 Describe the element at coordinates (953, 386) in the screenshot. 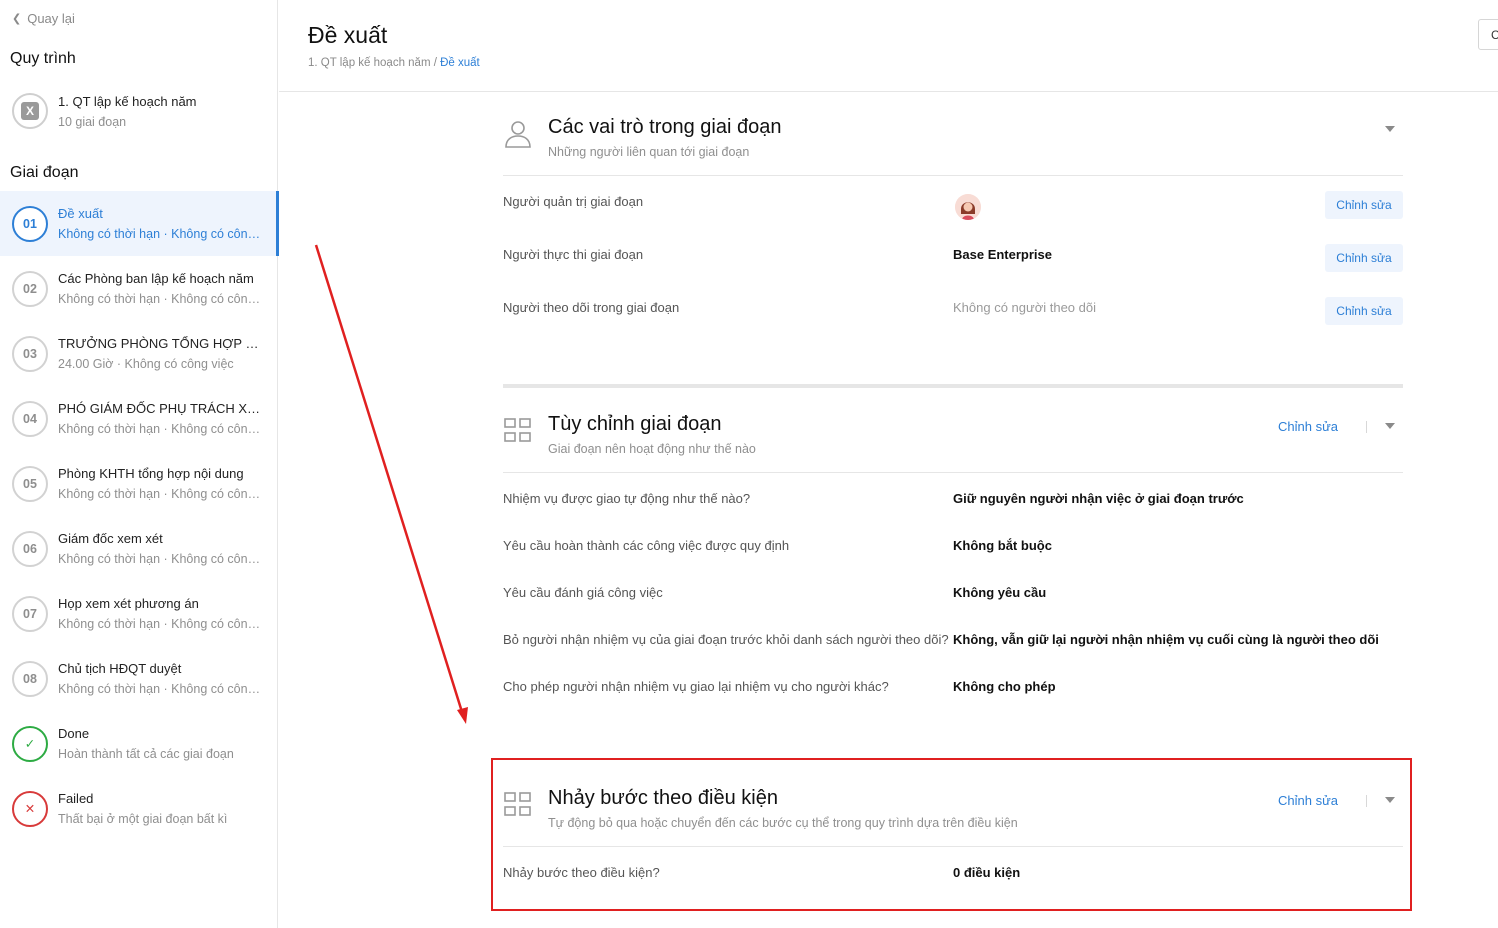

I see `section-divider` at that location.